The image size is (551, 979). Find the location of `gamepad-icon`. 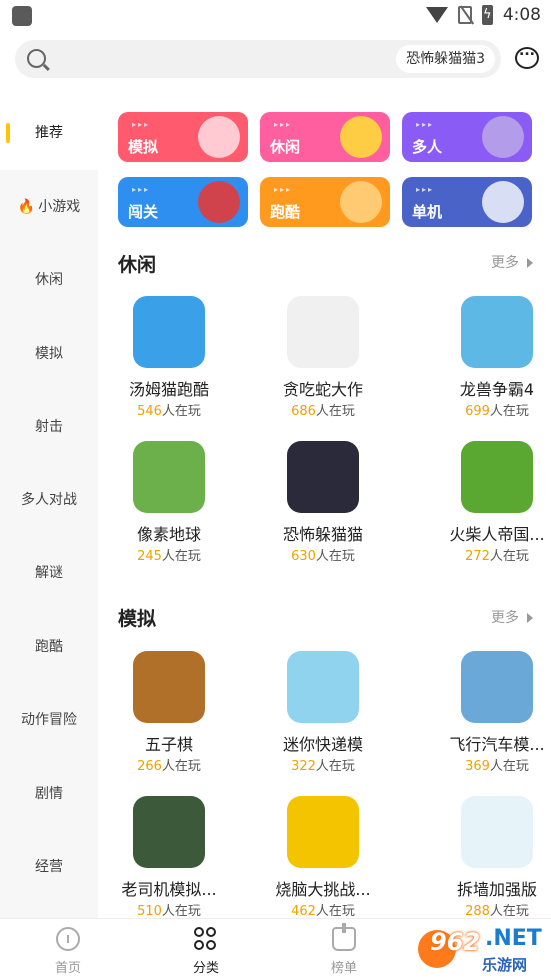

gamepad-icon is located at coordinates (503, 202).